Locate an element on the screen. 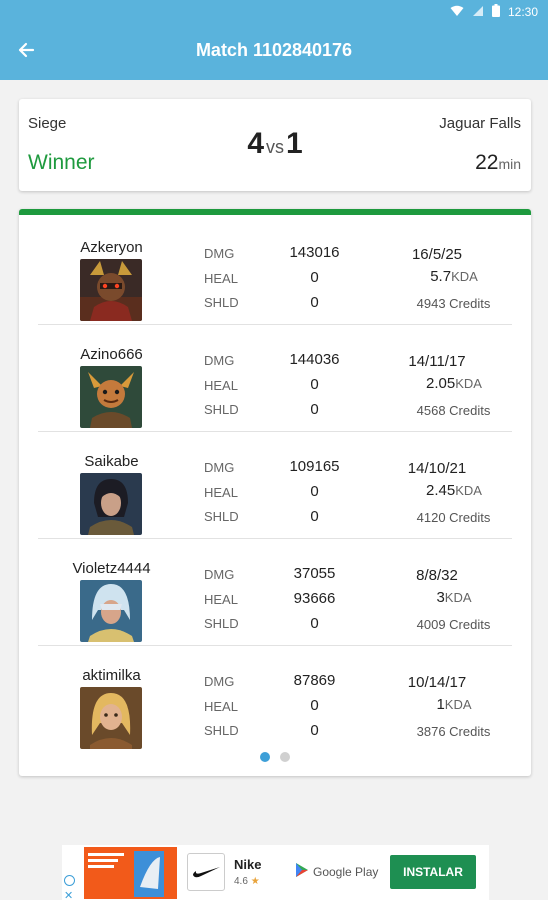 The height and width of the screenshot is (900, 548). wifi-icon is located at coordinates (457, 12).